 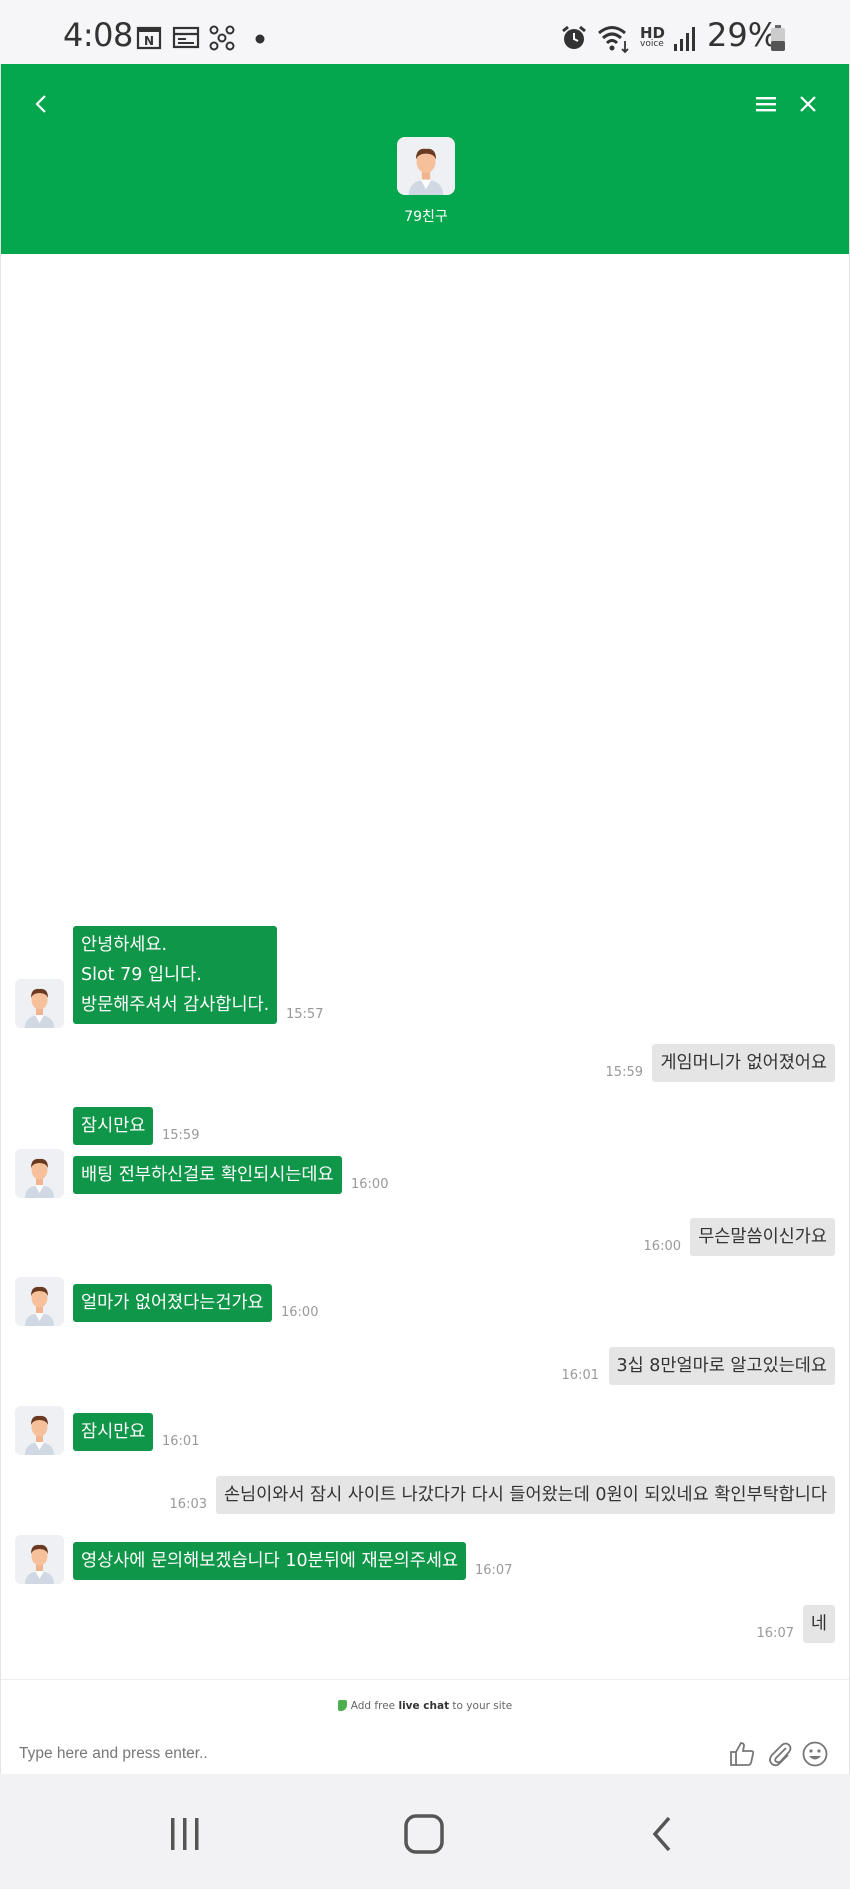 I want to click on agent-message-bubble: 얼마가 없어졌다는건가요, so click(x=172, y=1303).